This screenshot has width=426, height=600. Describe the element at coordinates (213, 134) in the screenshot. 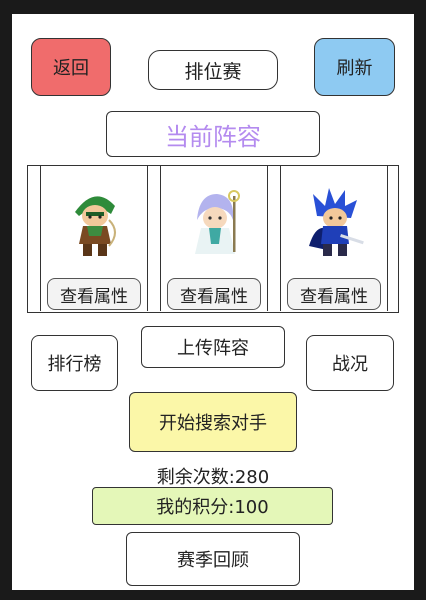

I see `lineup-title: 当前阵容` at that location.